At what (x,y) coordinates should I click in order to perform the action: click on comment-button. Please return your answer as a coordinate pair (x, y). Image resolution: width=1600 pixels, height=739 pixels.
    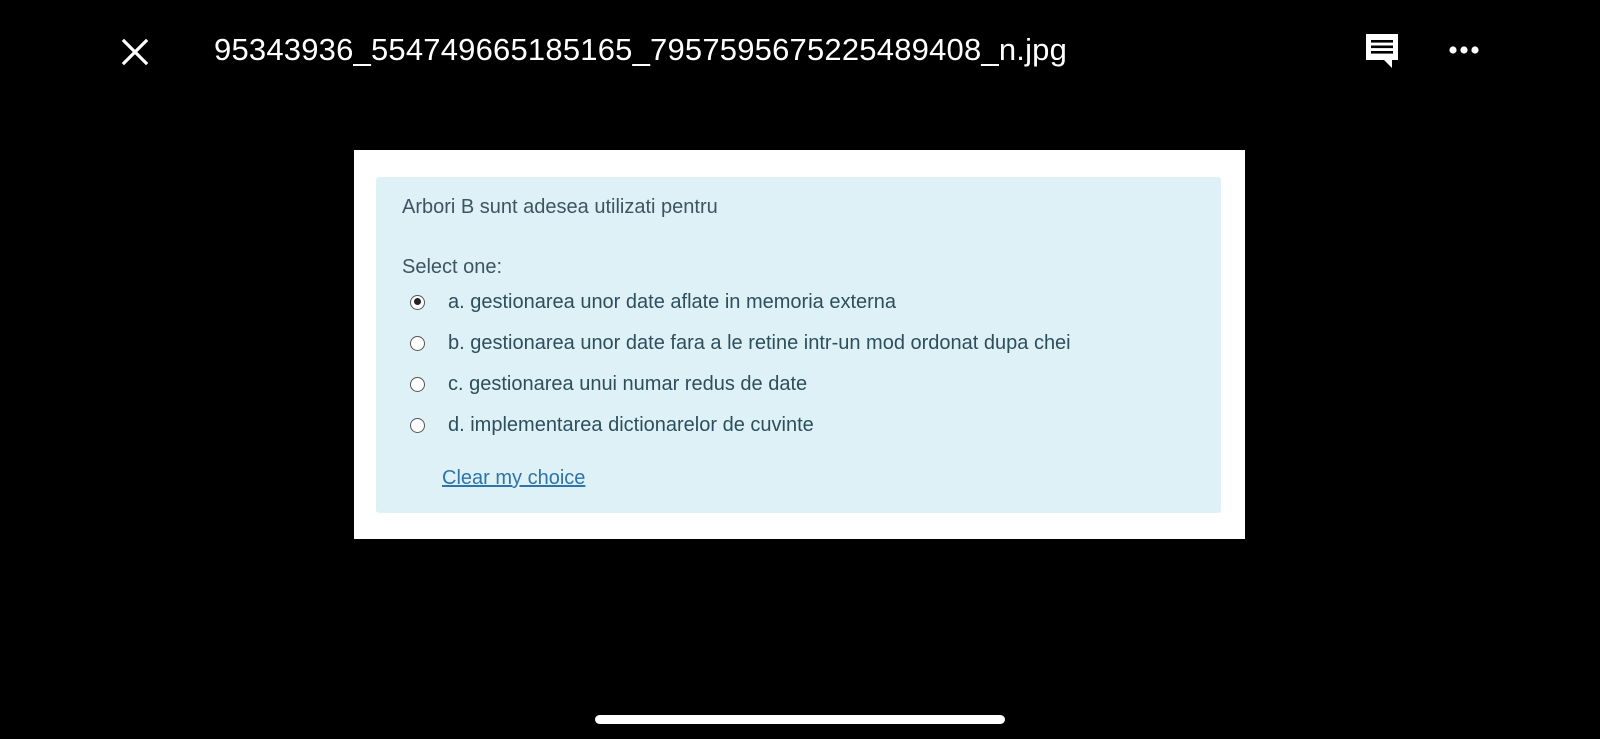
    Looking at the image, I should click on (1382, 50).